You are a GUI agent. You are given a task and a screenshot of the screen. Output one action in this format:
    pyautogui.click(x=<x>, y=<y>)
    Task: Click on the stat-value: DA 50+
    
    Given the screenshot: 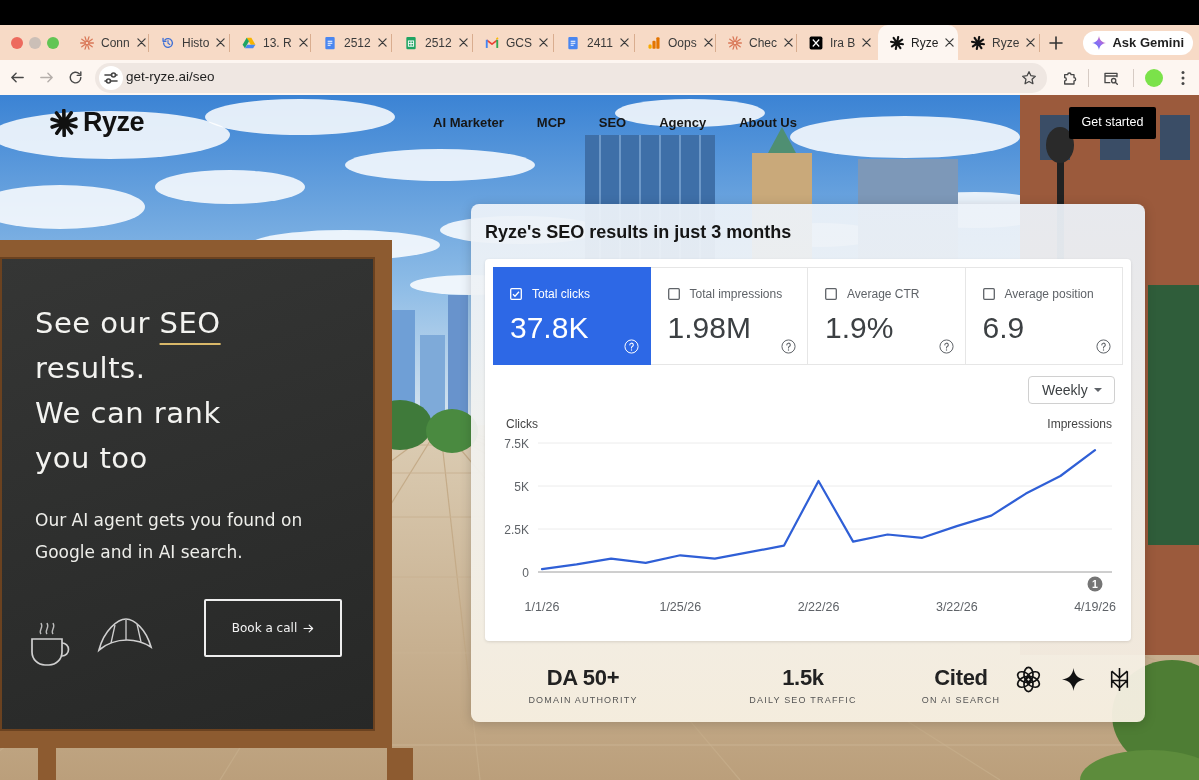 What is the action you would take?
    pyautogui.click(x=583, y=678)
    